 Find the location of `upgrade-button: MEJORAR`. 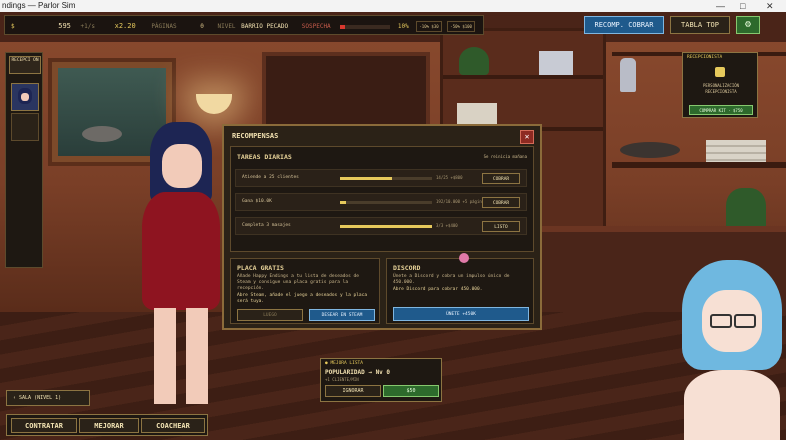

upgrade-button: MEJORAR is located at coordinates (109, 425).